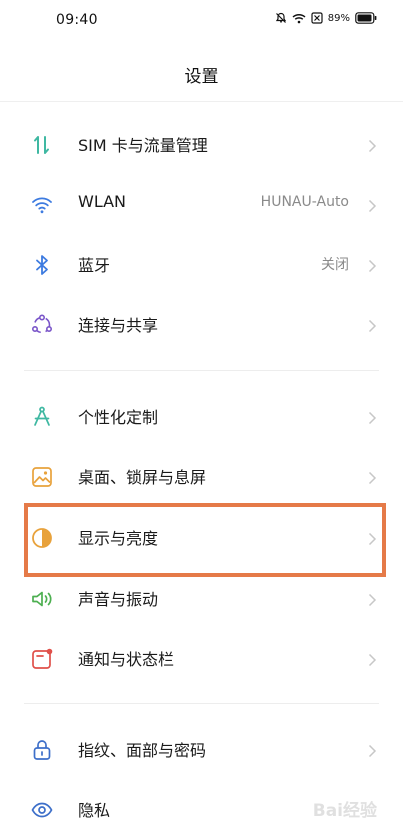 The width and height of the screenshot is (403, 835). Describe the element at coordinates (338, 18) in the screenshot. I see `battery-percent: 89%` at that location.